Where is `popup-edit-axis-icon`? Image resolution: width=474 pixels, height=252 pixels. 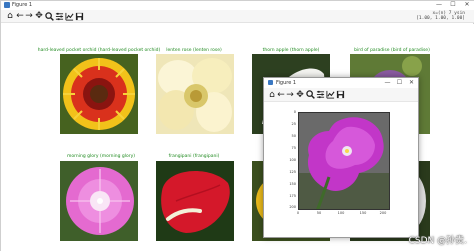 popup-edit-axis-icon is located at coordinates (330, 95).